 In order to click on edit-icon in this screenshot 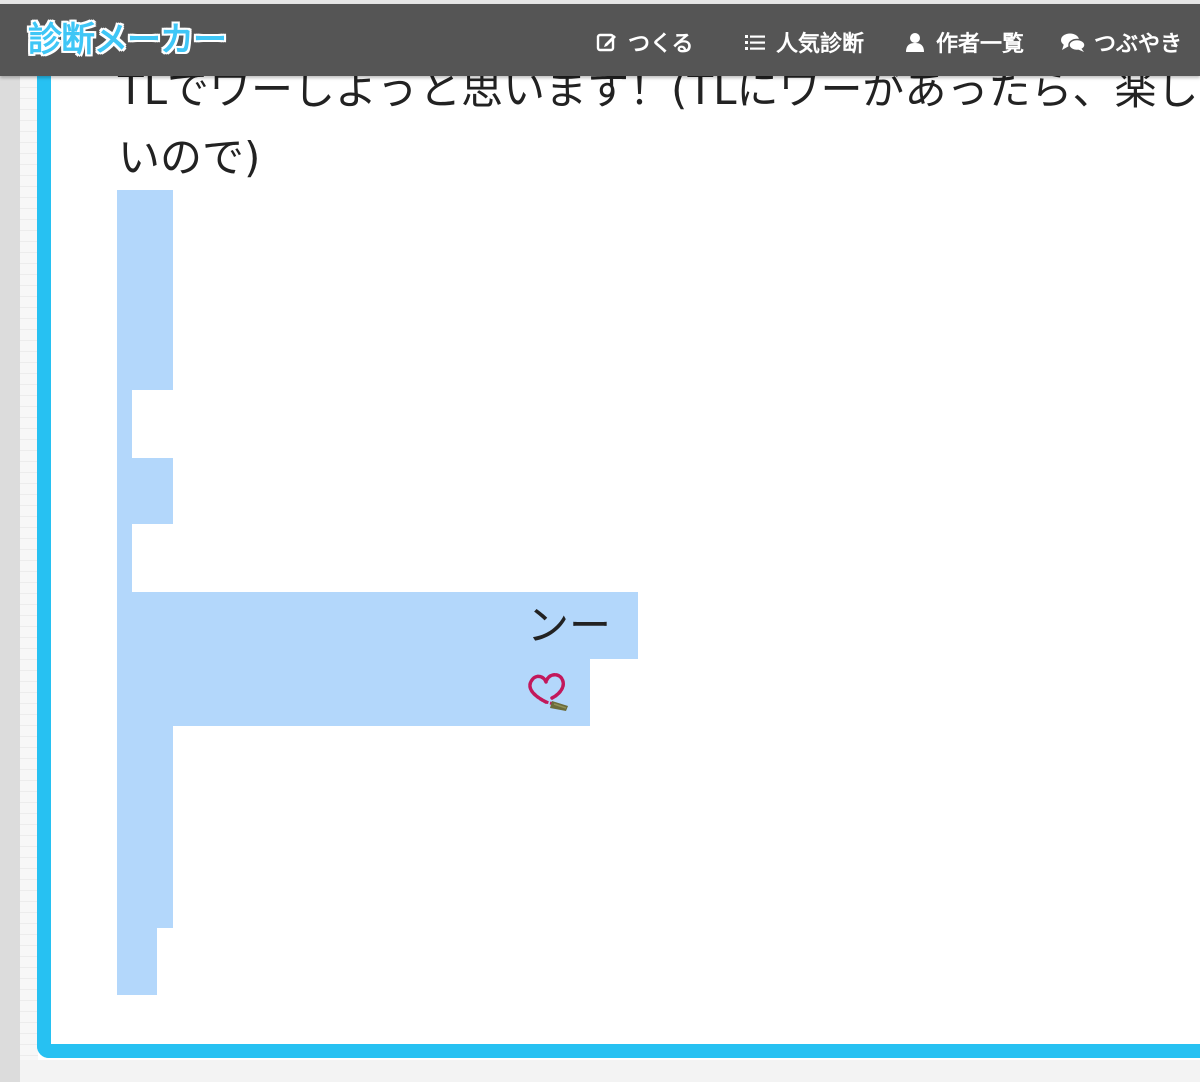, I will do `click(607, 42)`.